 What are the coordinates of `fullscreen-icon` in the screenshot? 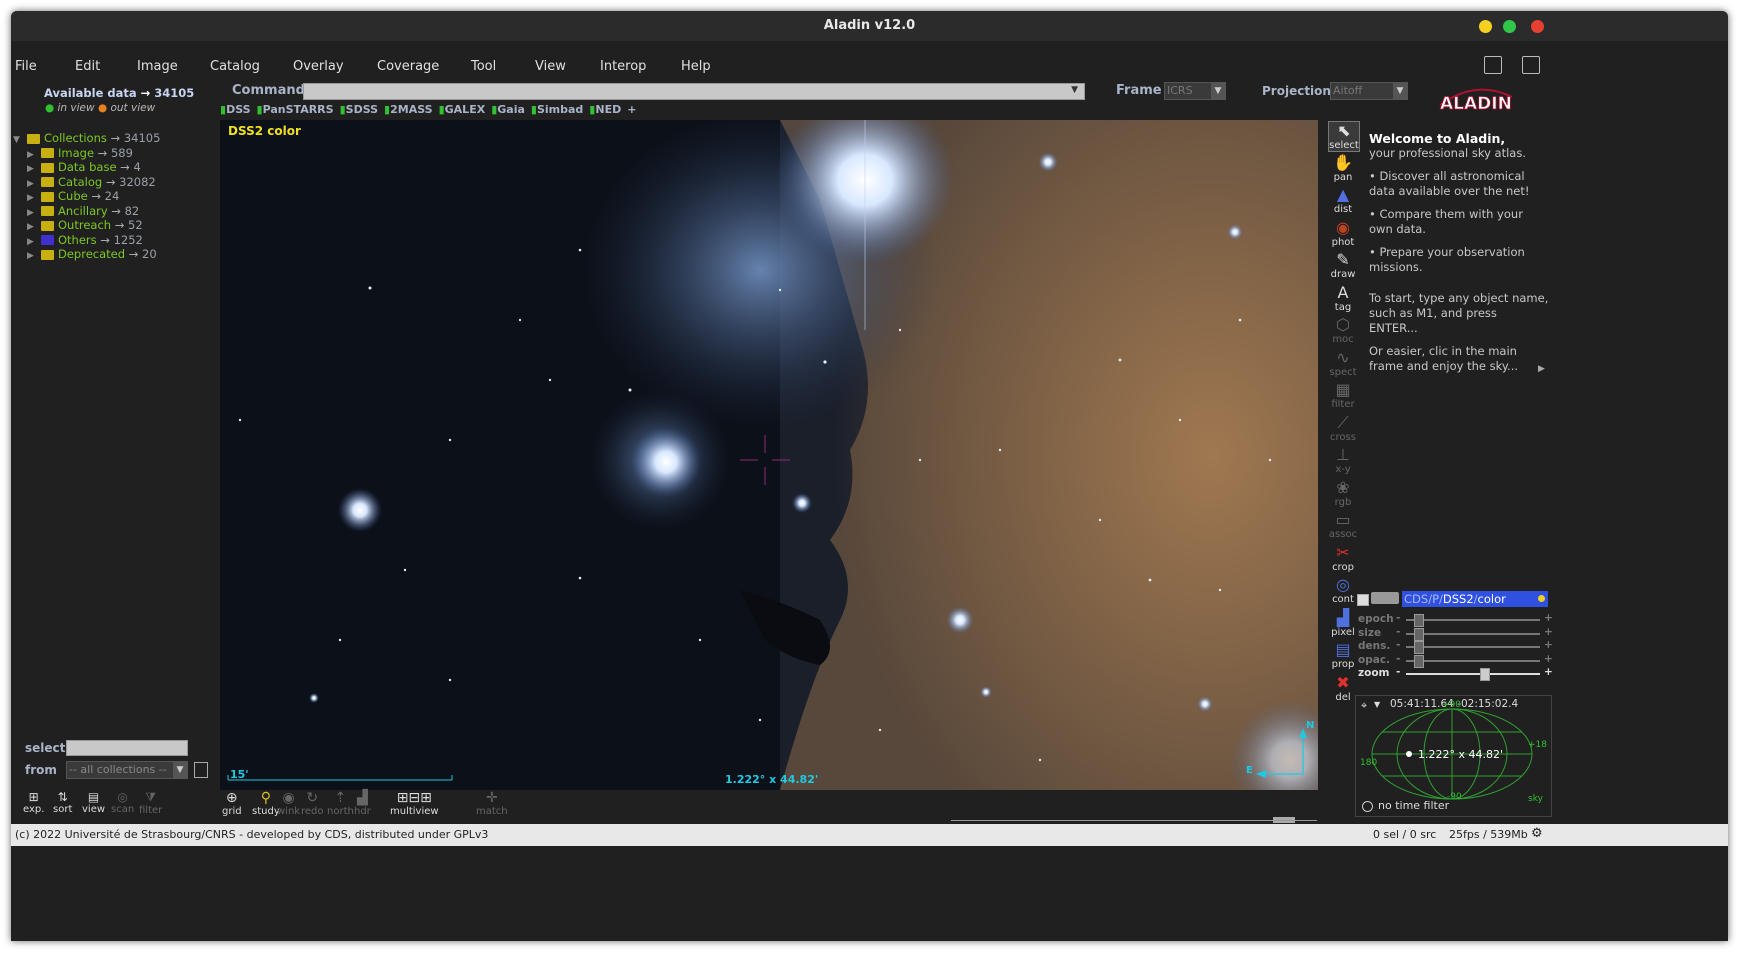 It's located at (1531, 65).